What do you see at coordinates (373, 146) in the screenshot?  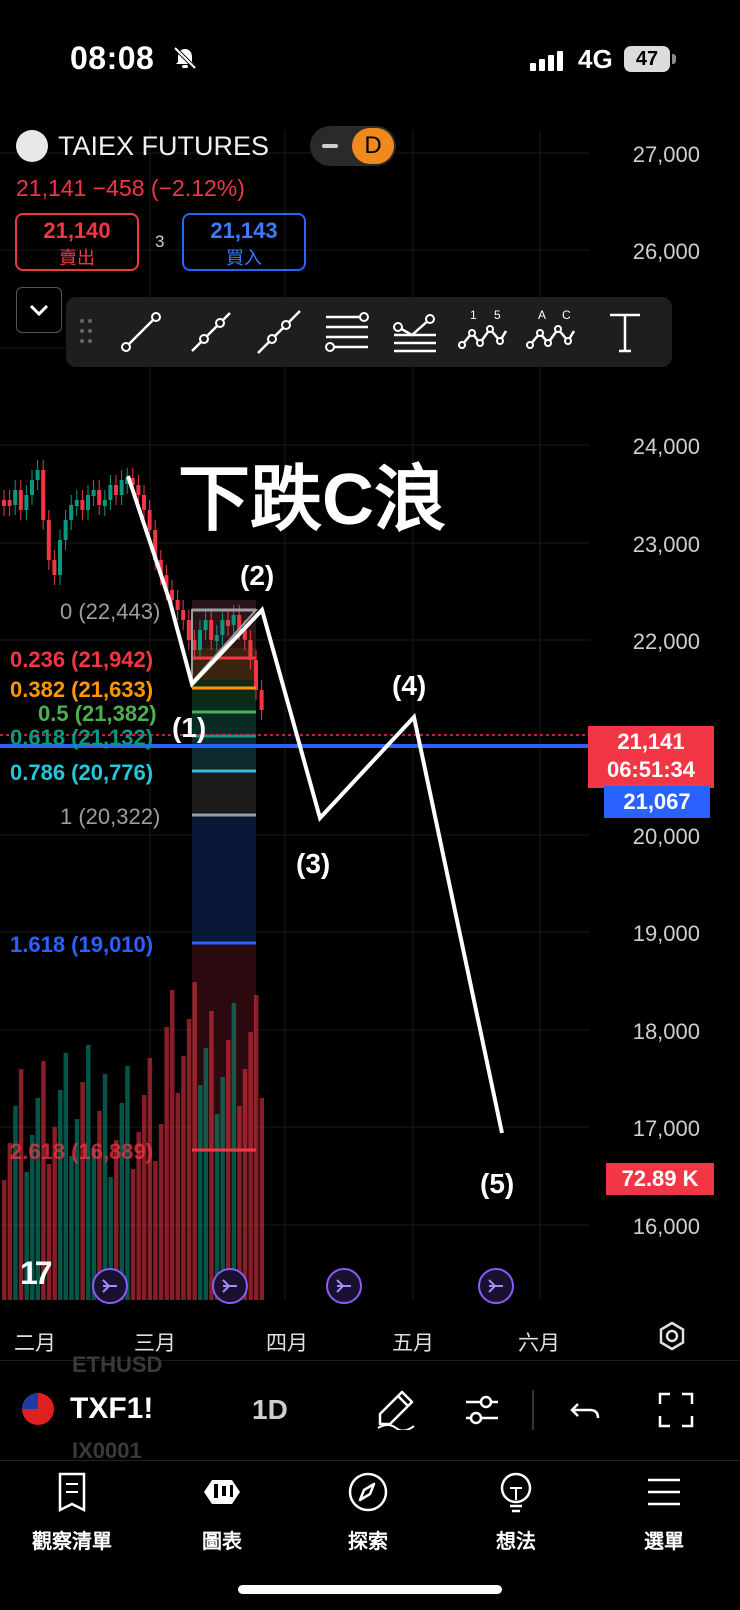 I see `interval-badge: D` at bounding box center [373, 146].